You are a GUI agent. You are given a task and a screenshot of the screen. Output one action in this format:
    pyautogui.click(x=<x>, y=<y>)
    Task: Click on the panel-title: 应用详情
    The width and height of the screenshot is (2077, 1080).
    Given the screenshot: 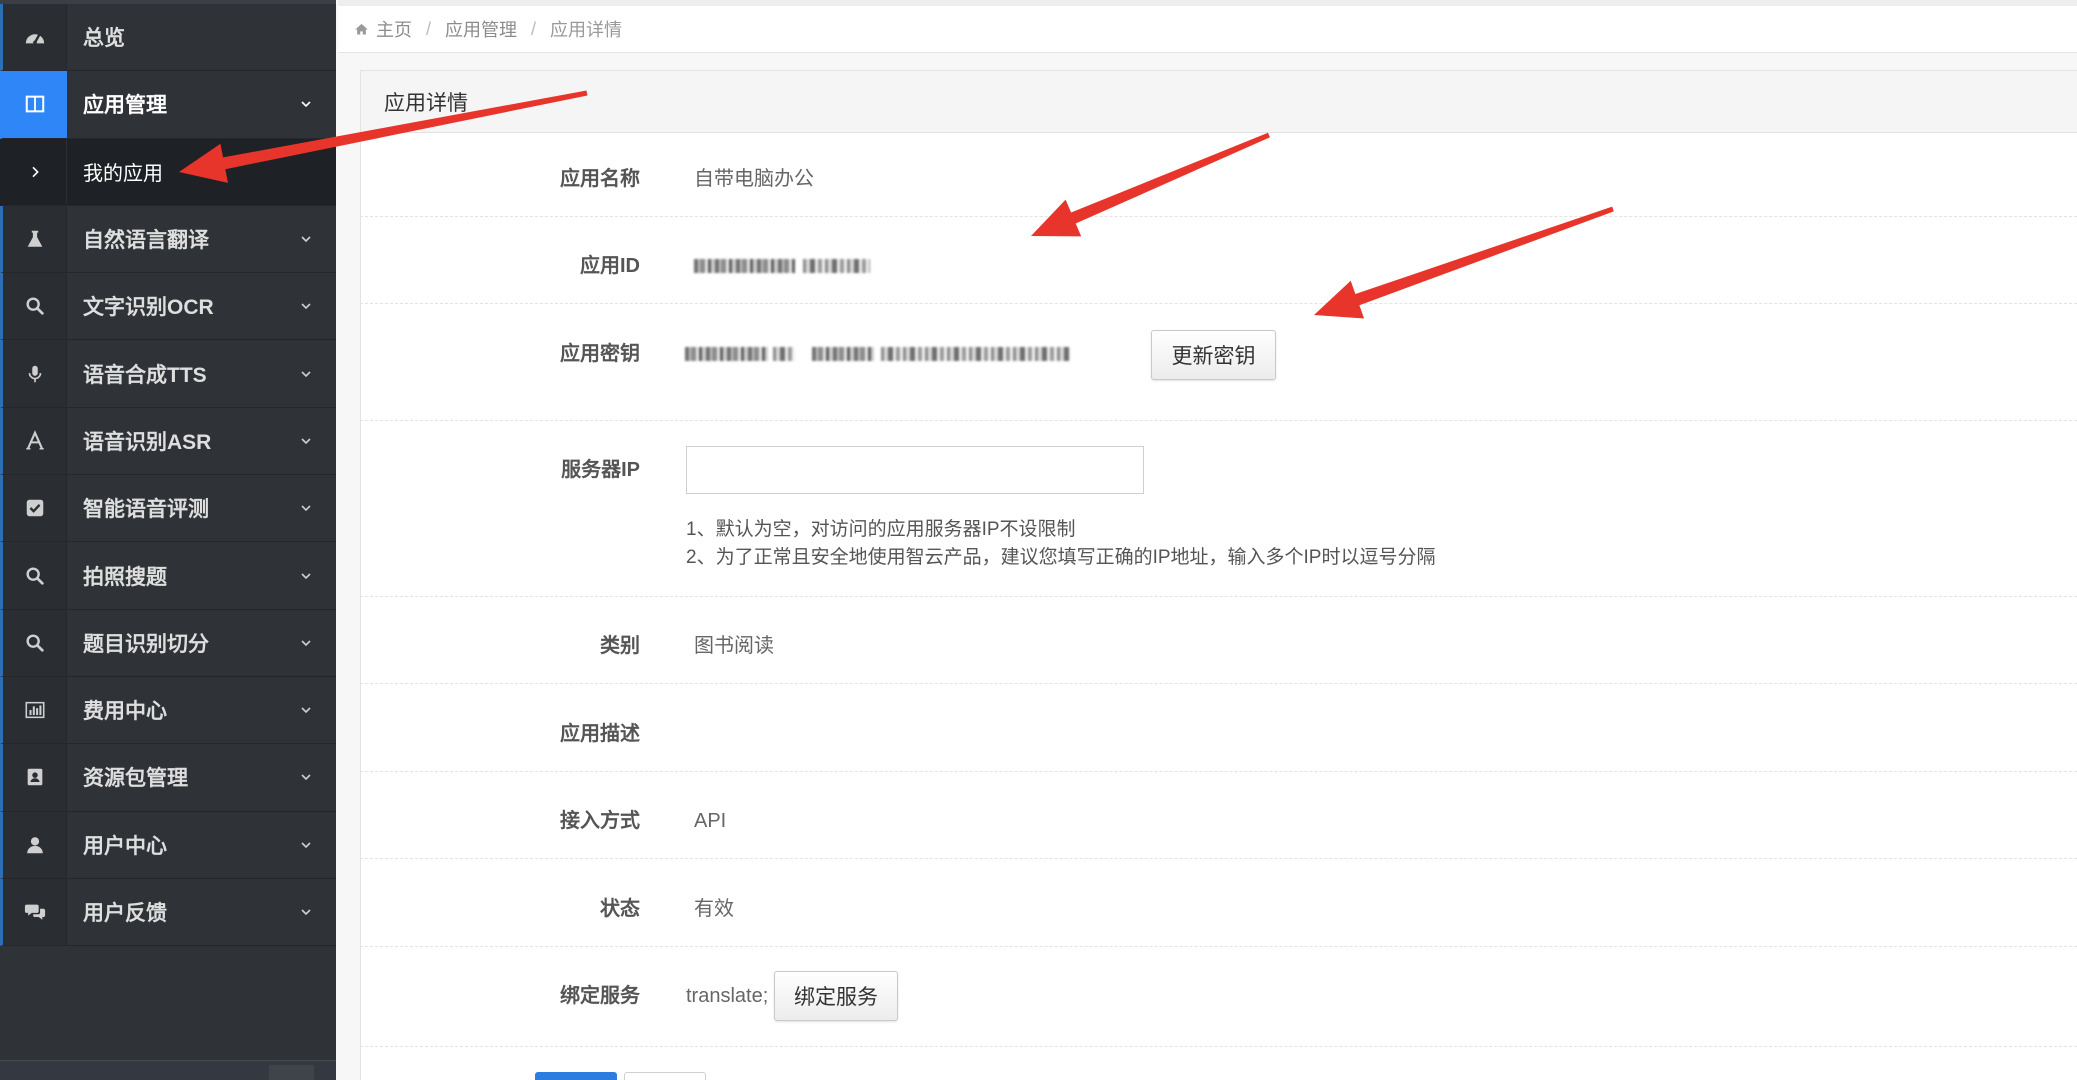 What is the action you would take?
    pyautogui.click(x=426, y=103)
    